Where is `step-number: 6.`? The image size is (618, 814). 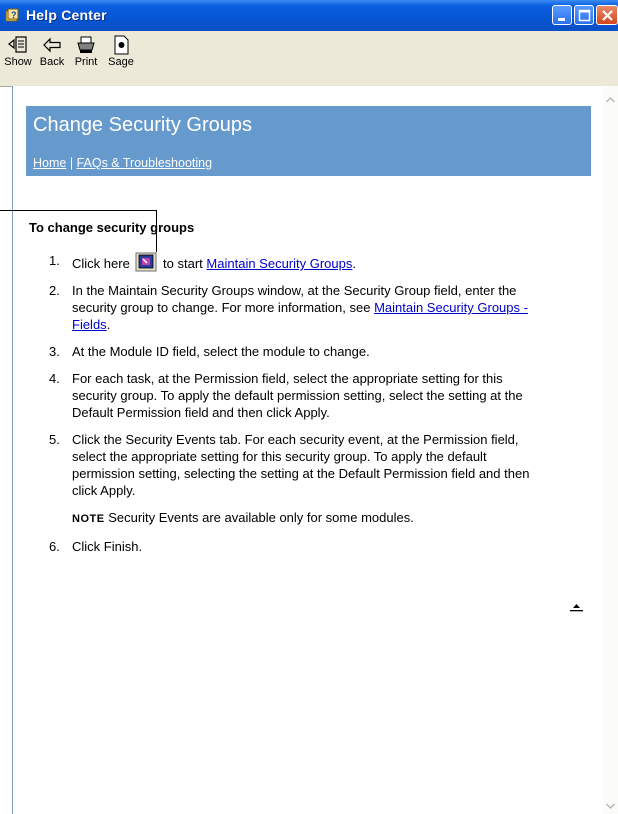 step-number: 6. is located at coordinates (54, 546).